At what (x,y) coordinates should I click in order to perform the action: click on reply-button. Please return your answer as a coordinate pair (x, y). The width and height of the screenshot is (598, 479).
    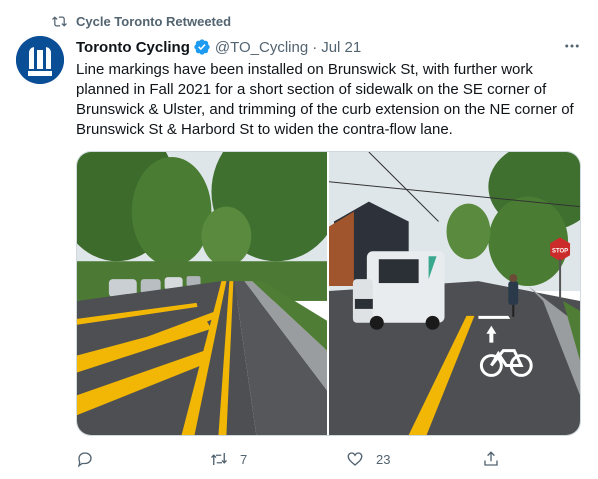
    Looking at the image, I should click on (85, 459).